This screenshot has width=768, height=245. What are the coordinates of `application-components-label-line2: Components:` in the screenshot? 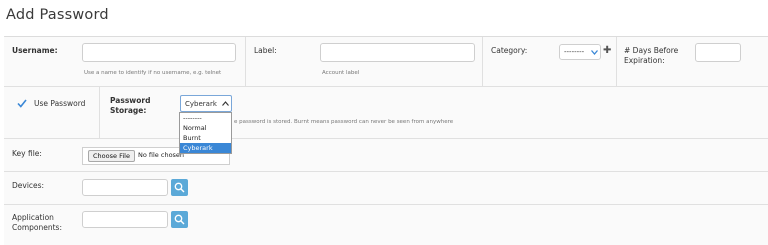 It's located at (37, 227).